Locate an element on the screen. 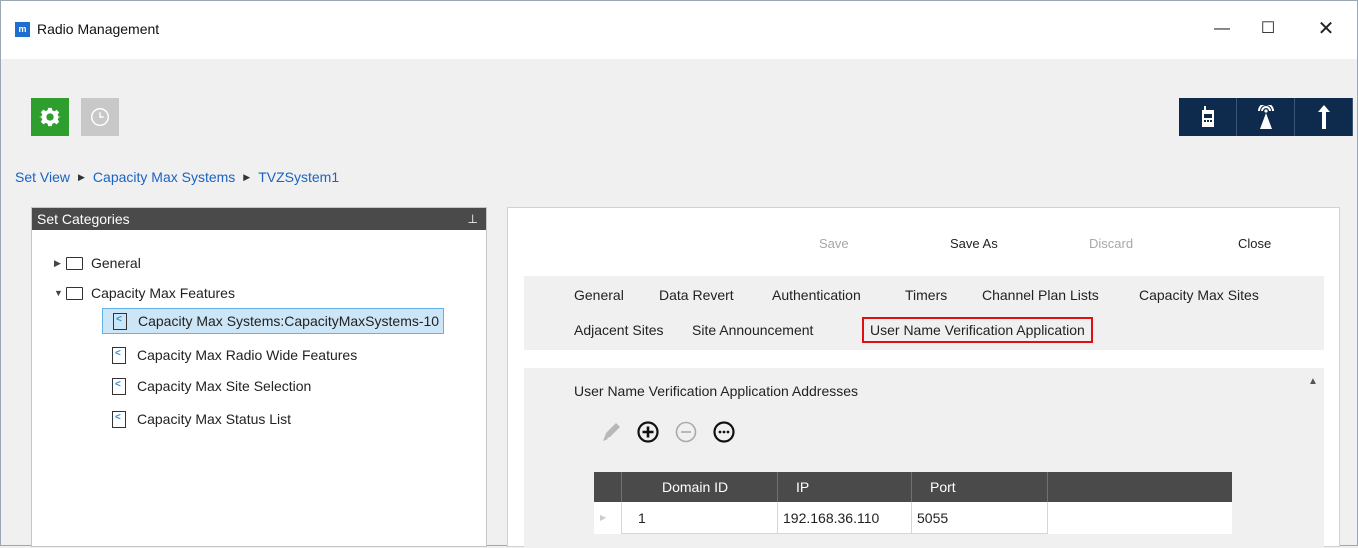  more-icon is located at coordinates (724, 432).